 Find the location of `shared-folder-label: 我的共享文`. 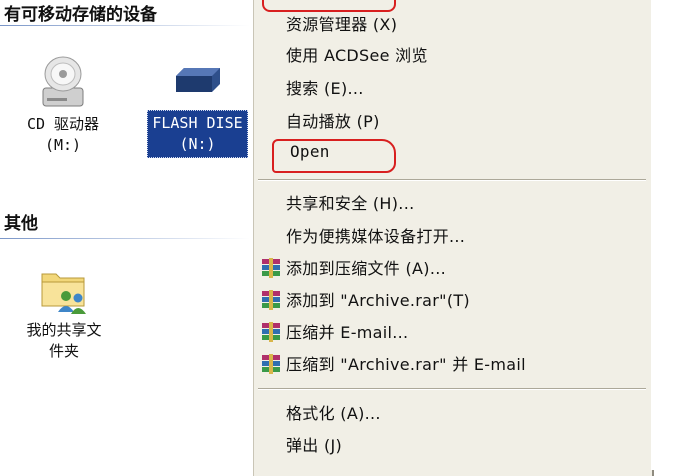

shared-folder-label: 我的共享文 is located at coordinates (64, 330).